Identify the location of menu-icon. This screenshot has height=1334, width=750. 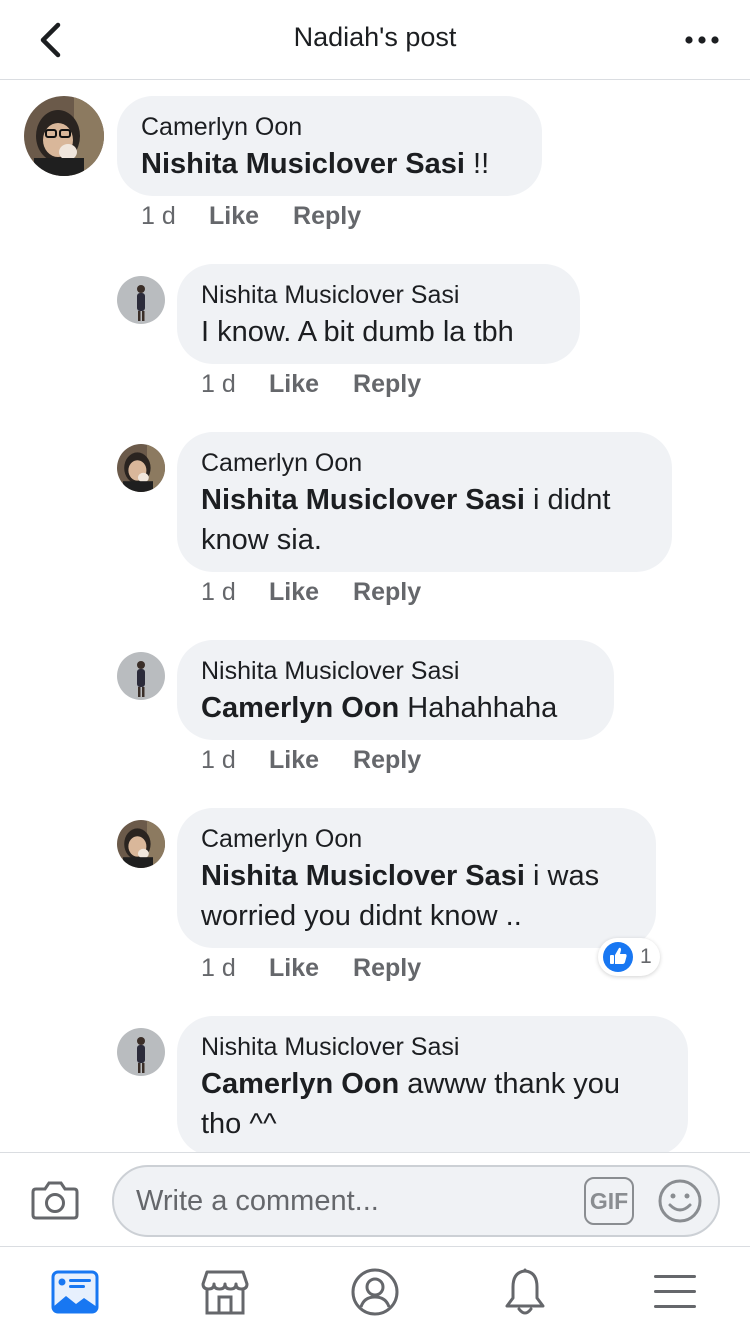
(675, 1291).